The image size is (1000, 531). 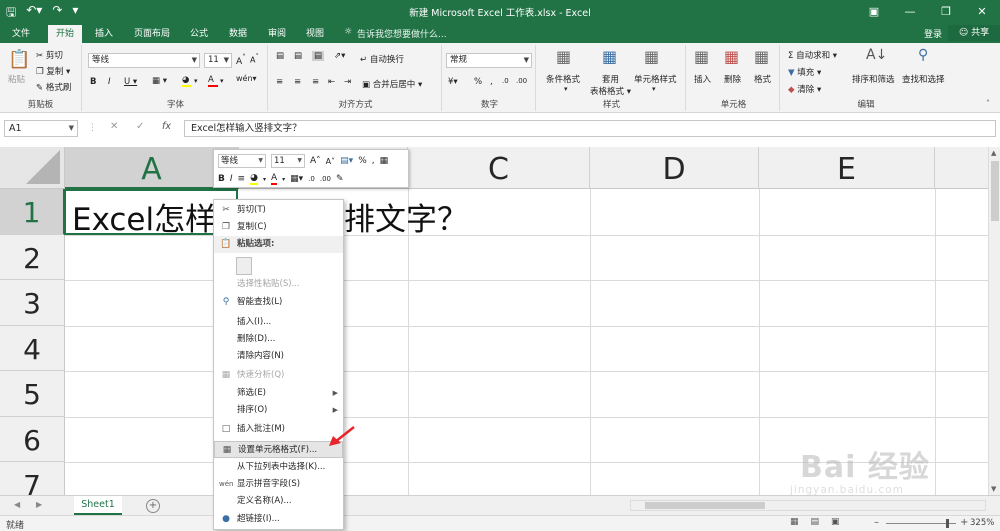 I want to click on align-bottom-icon: ▤, so click(x=318, y=56).